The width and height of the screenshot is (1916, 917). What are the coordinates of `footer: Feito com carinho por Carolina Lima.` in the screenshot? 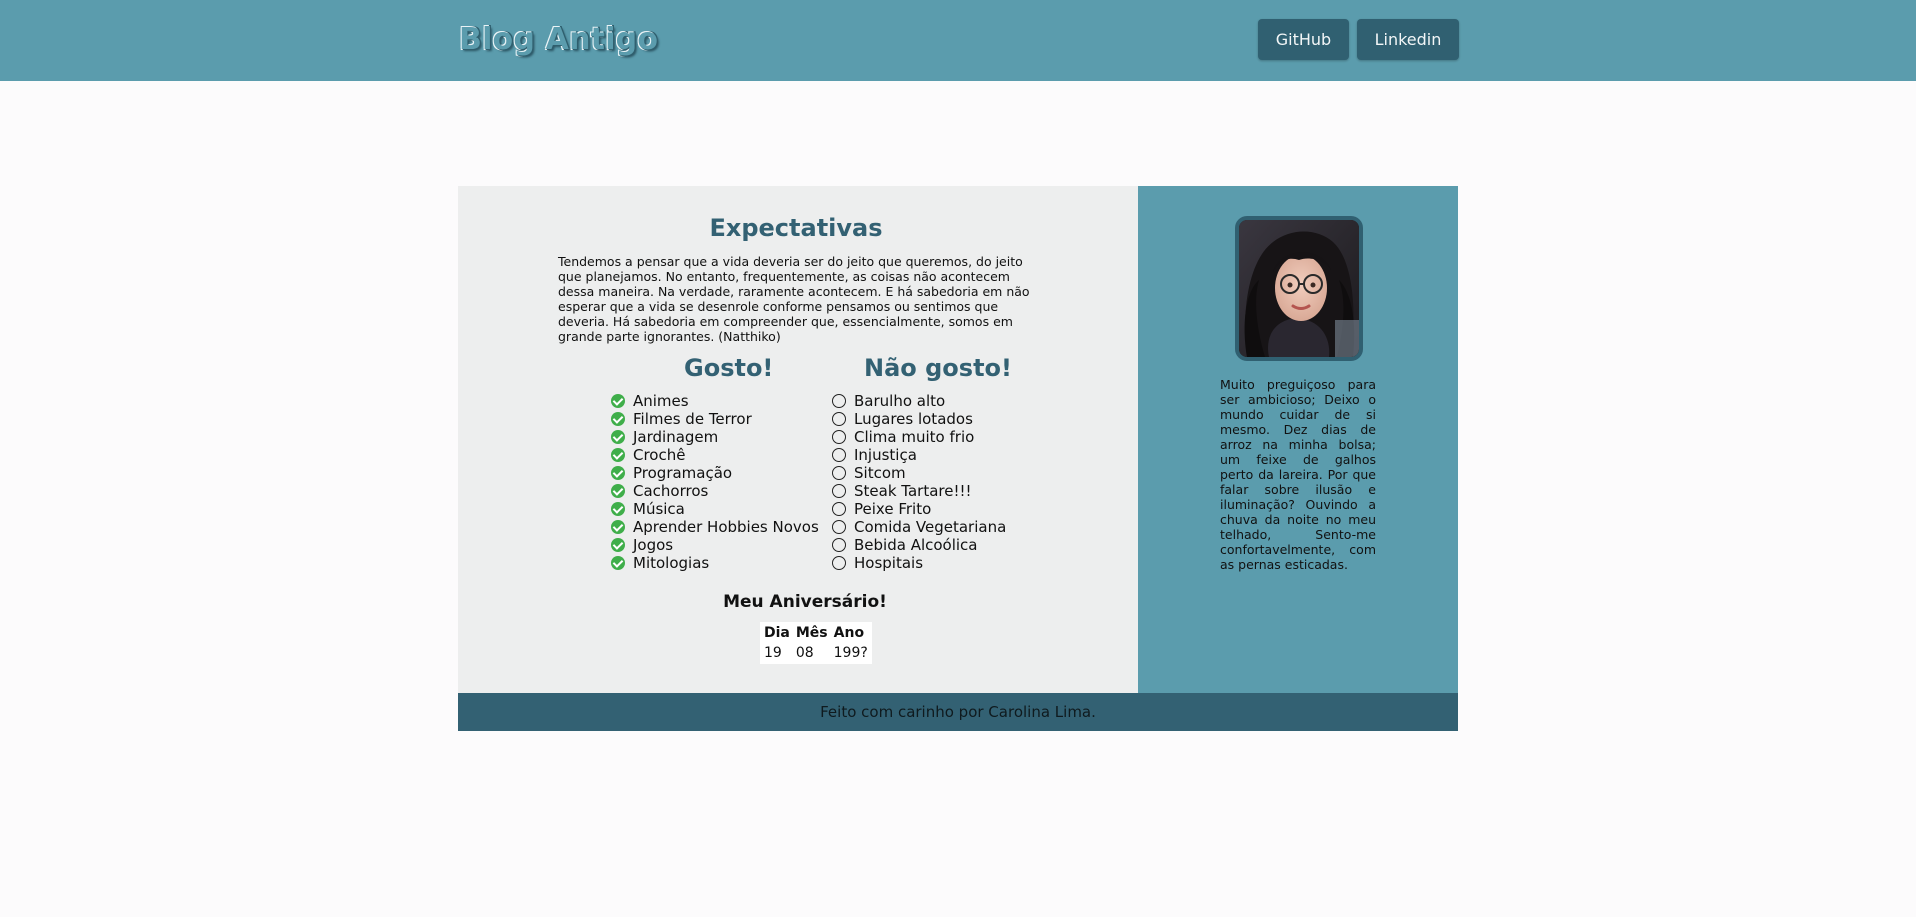 It's located at (958, 712).